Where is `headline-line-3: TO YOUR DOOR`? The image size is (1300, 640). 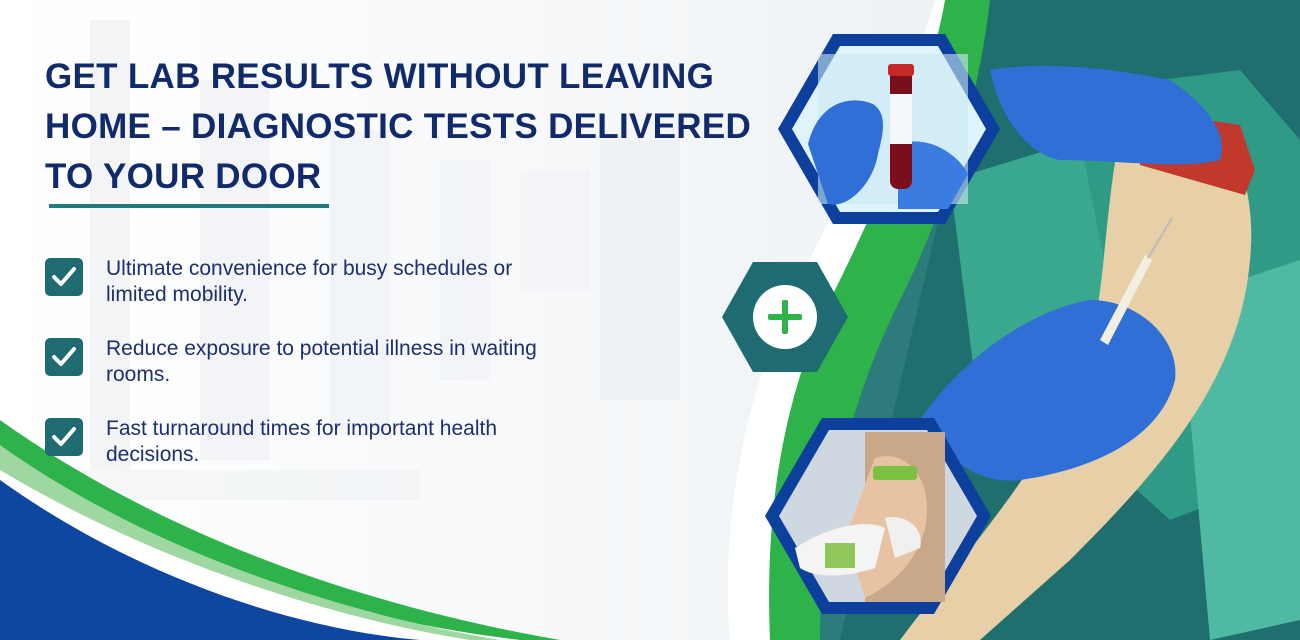
headline-line-3: TO YOUR DOOR is located at coordinates (183, 176).